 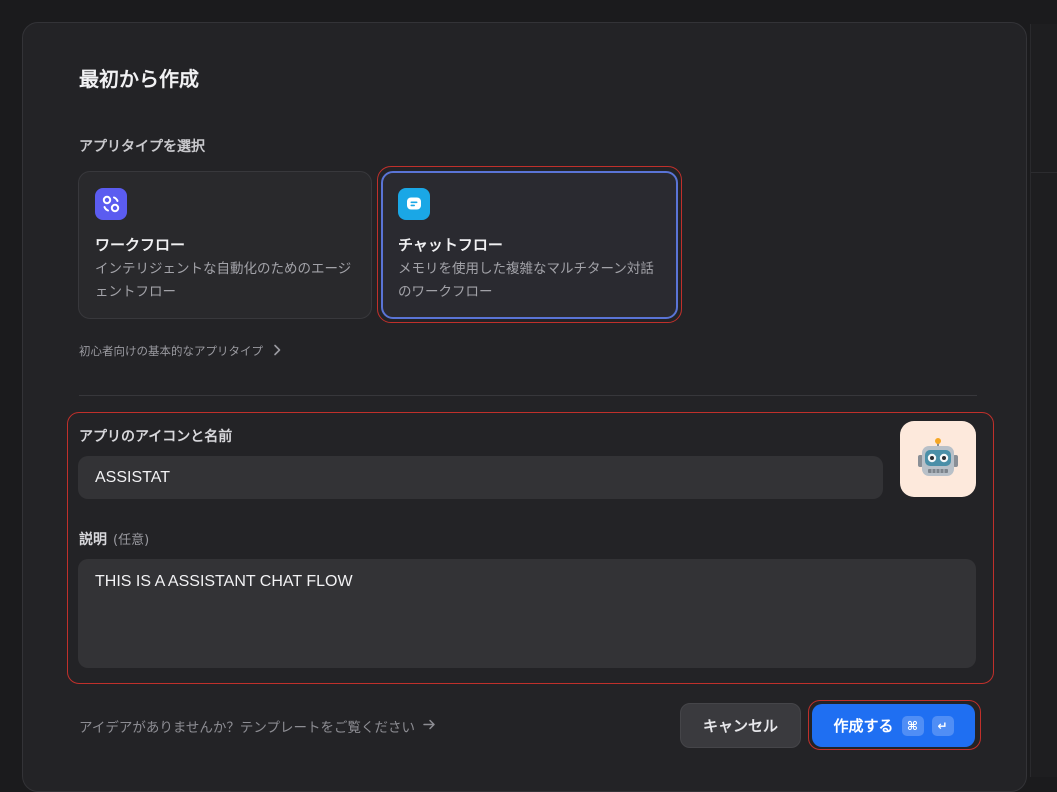 What do you see at coordinates (247, 728) in the screenshot?
I see `template-link-label: アイデアがありませんか？テンプレートをご覧ください` at bounding box center [247, 728].